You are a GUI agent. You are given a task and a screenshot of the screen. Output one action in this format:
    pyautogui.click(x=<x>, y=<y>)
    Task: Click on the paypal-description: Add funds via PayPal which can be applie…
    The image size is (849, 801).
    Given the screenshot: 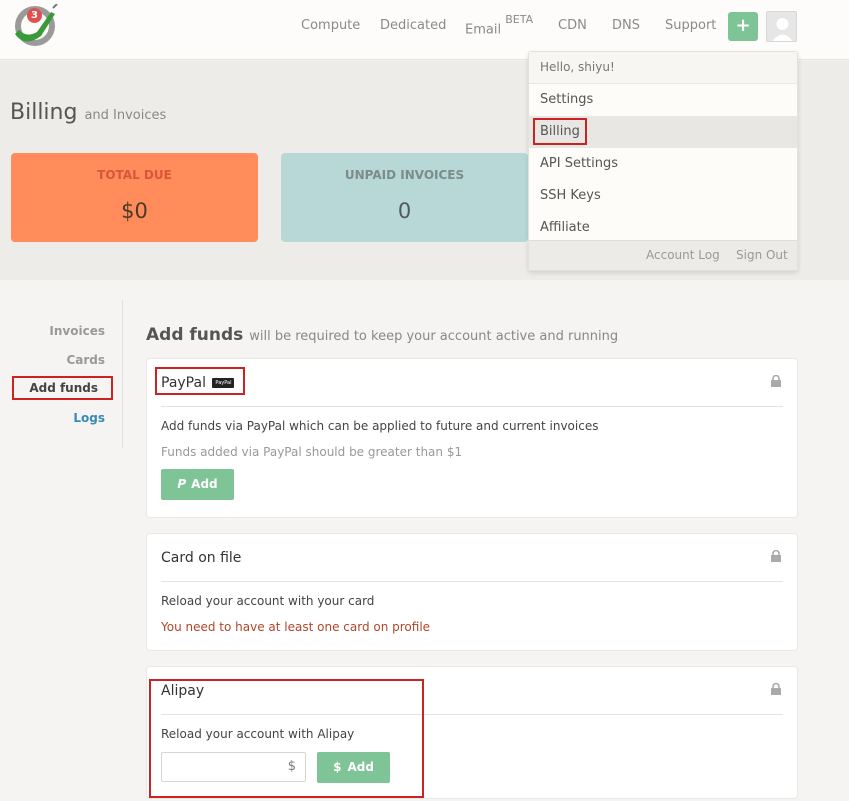 What is the action you would take?
    pyautogui.click(x=380, y=426)
    